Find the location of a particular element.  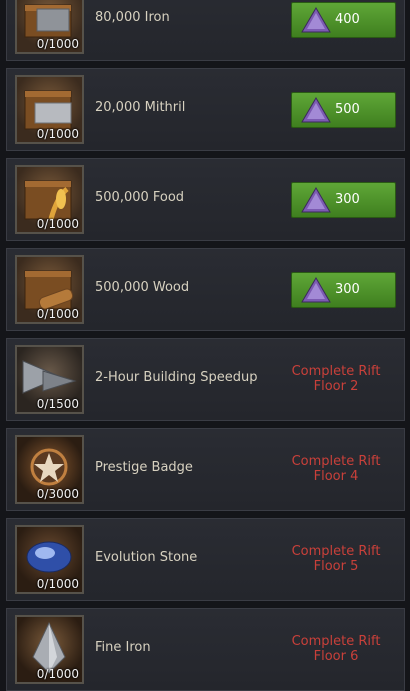

item-name: 500,000 Wood is located at coordinates (142, 287).